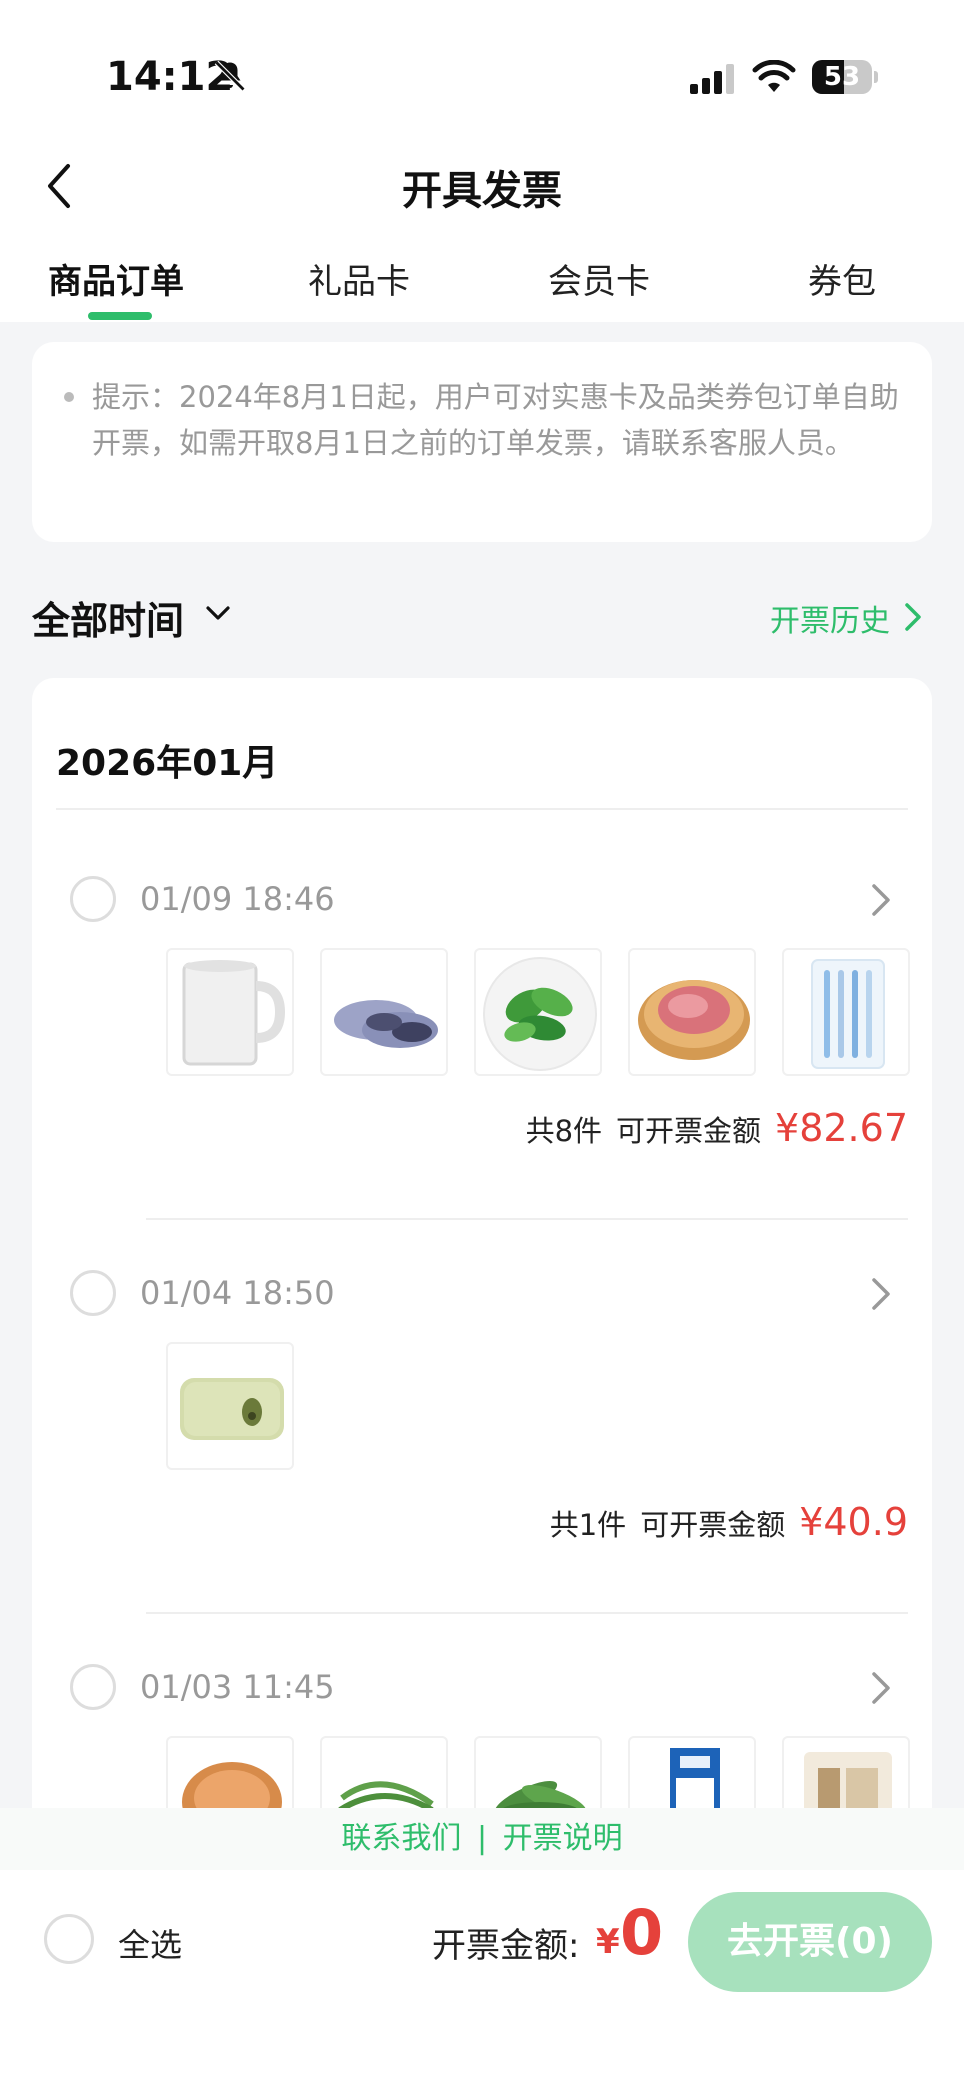  I want to click on order-datetime: 01/04 18:50, so click(237, 1293).